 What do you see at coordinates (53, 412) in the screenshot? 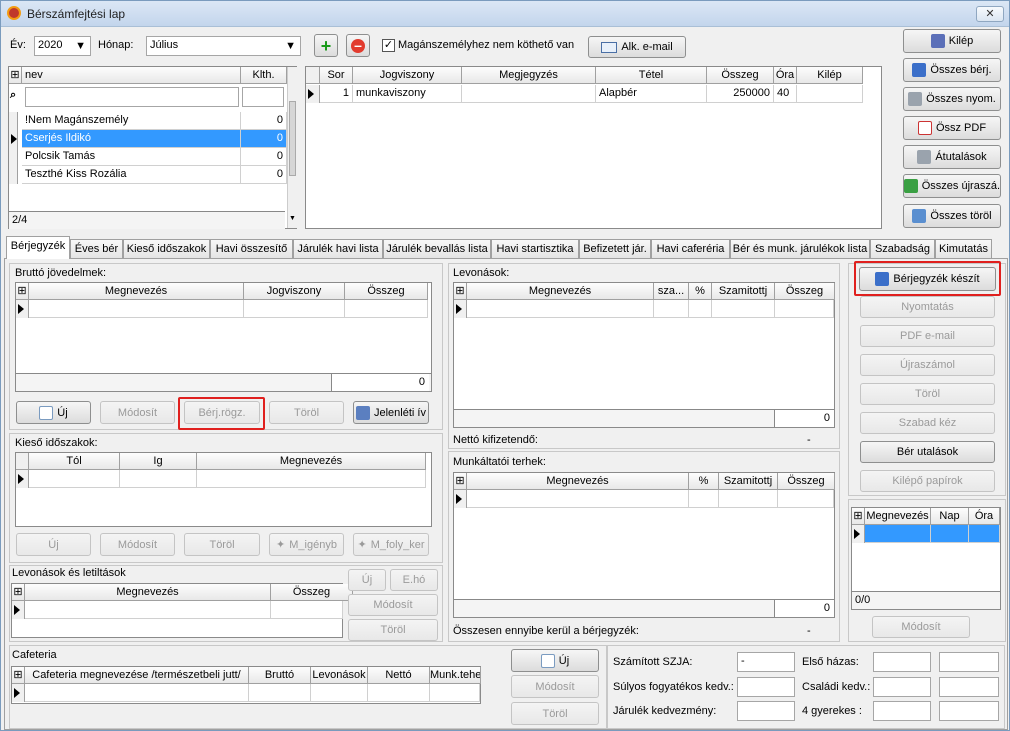
I see `gross-new-button: Új` at bounding box center [53, 412].